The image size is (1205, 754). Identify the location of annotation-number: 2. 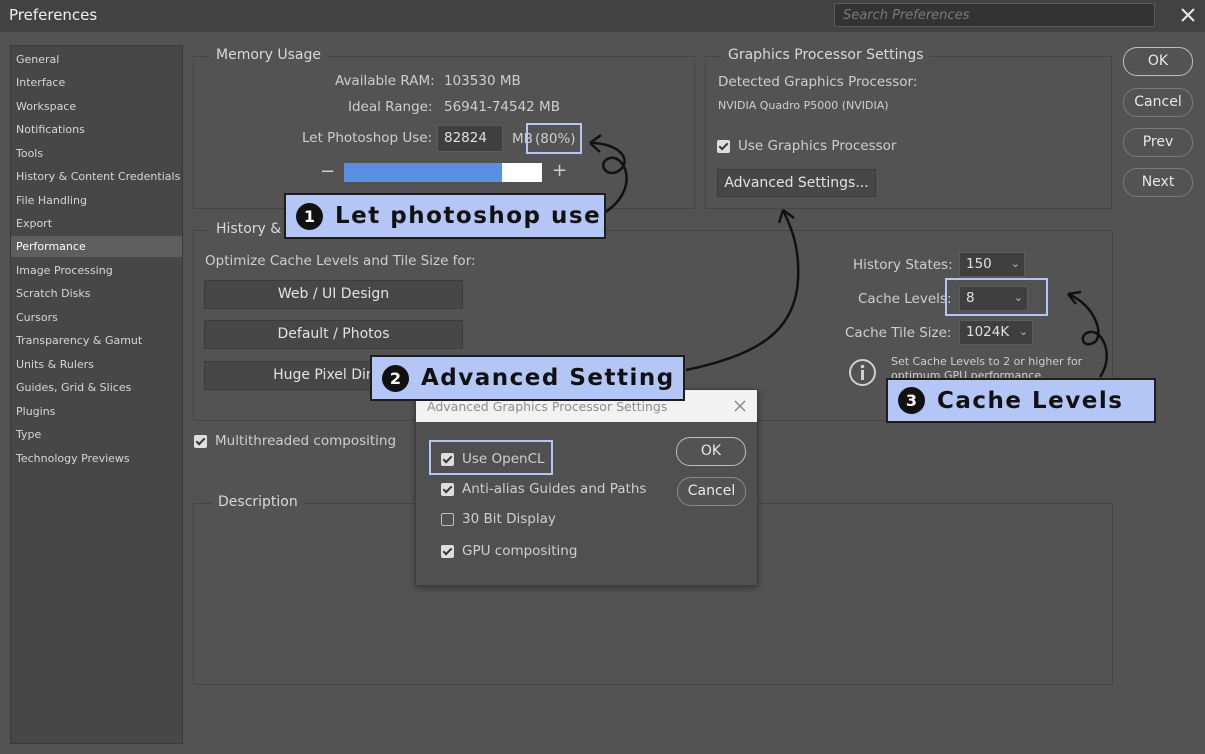
(395, 378).